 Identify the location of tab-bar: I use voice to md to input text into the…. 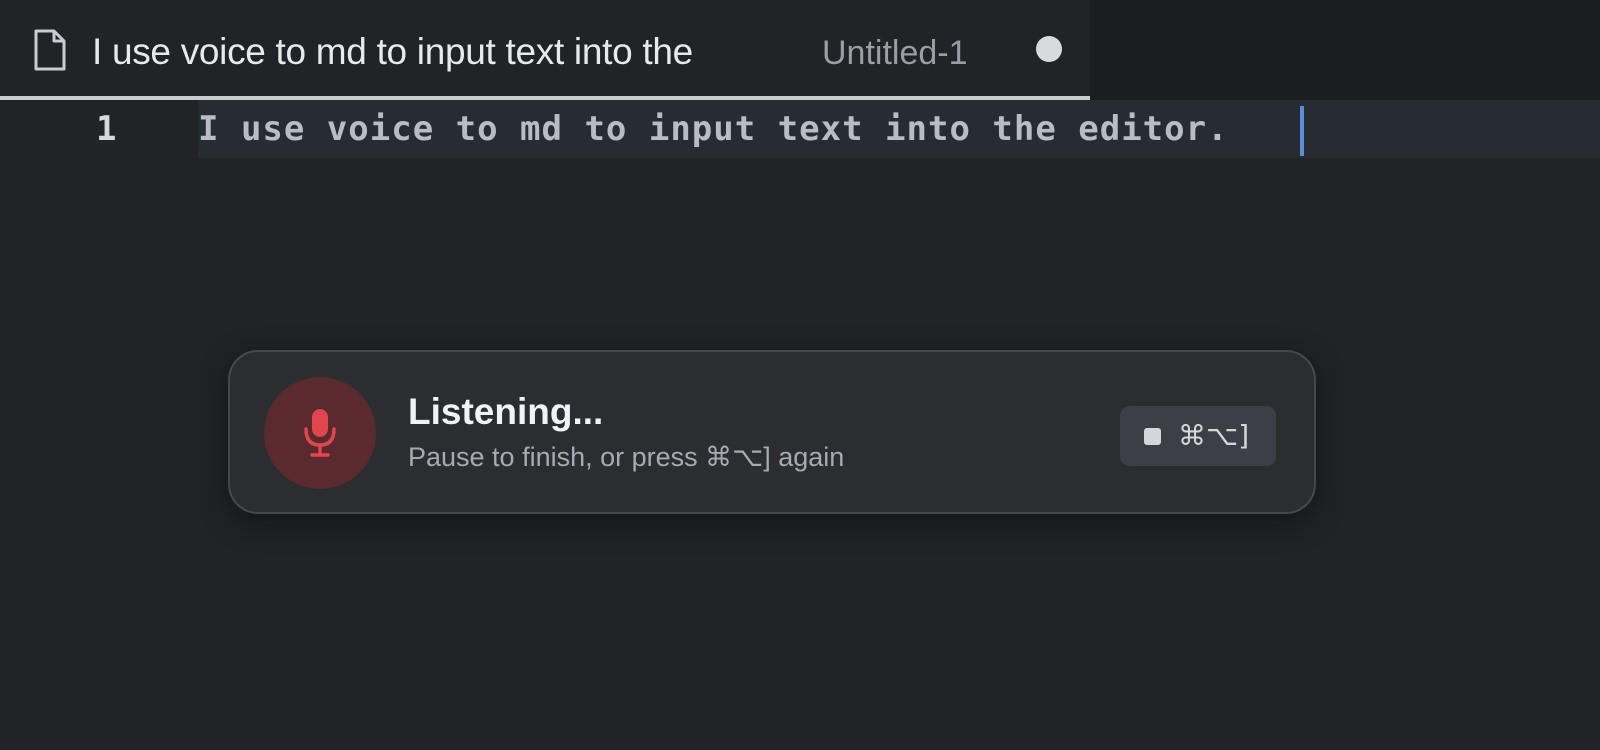
(800, 50).